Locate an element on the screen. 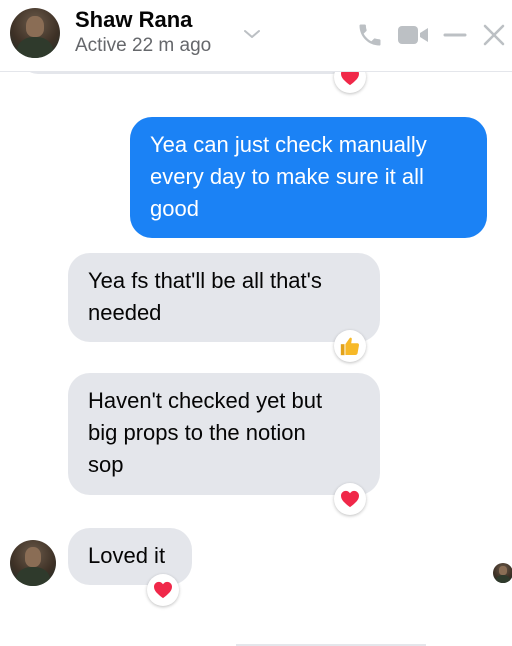 Image resolution: width=512 pixels, height=646 pixels. message-text-line: Yea can just check manually is located at coordinates (288, 144).